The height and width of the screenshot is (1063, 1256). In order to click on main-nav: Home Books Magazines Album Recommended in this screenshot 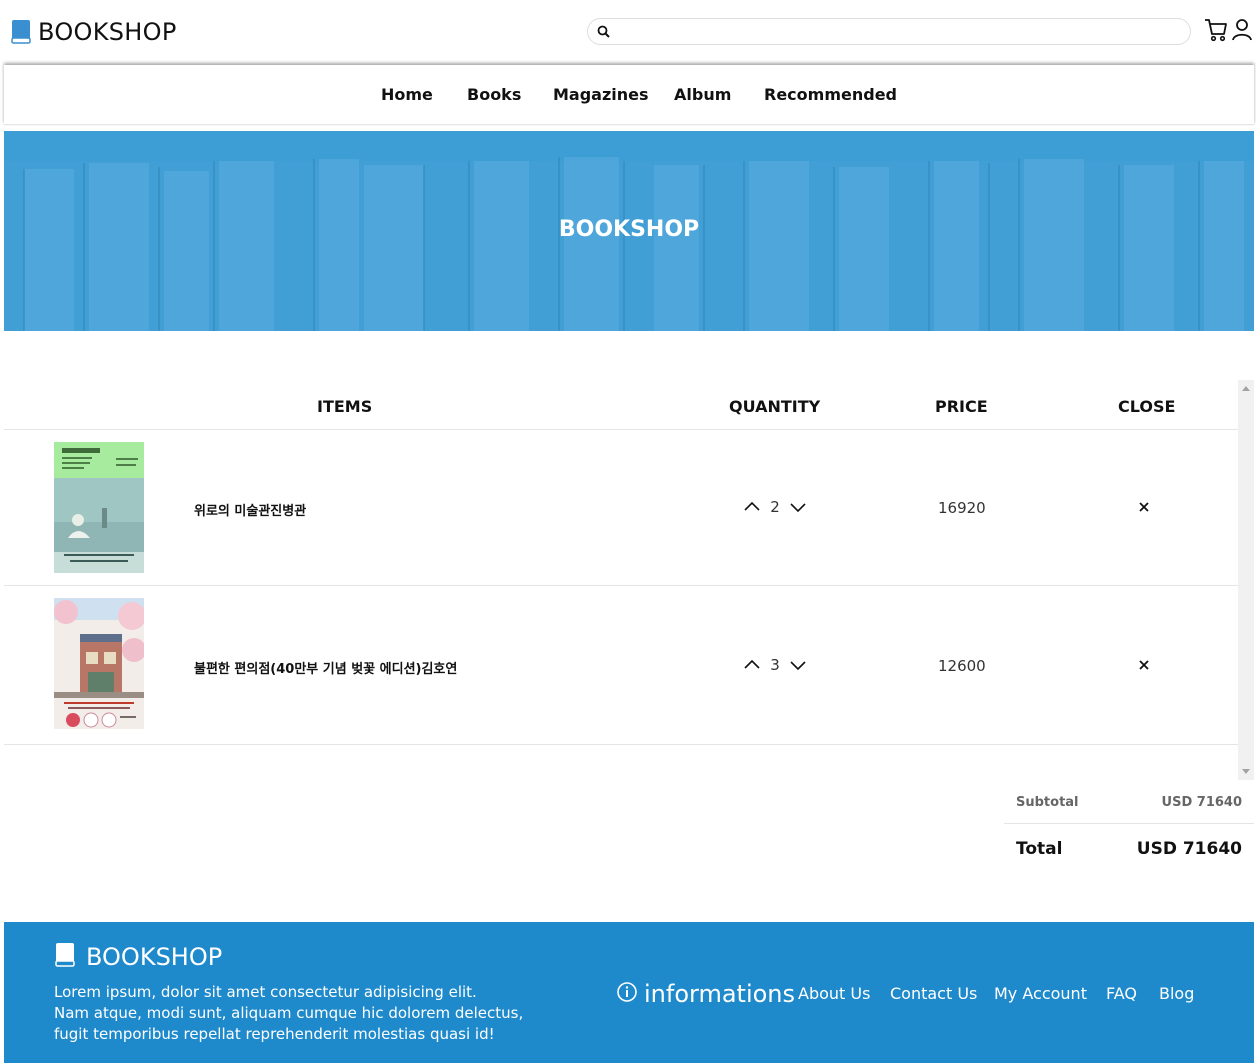, I will do `click(629, 95)`.